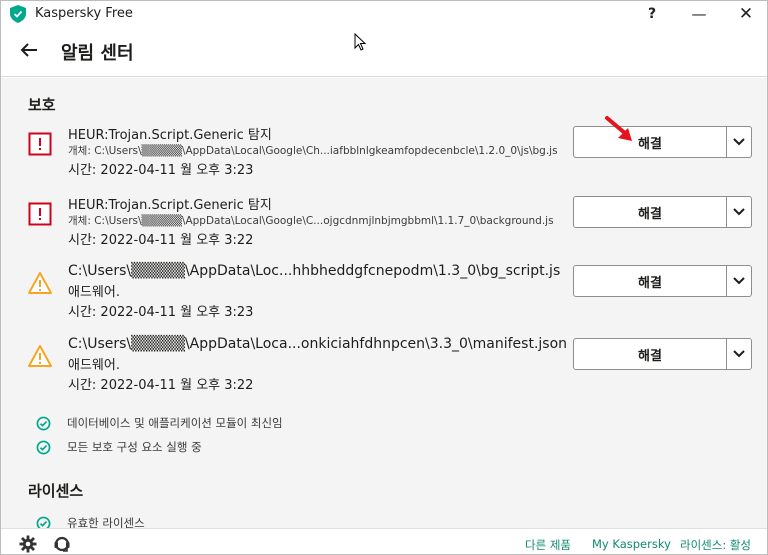 Image resolution: width=768 pixels, height=555 pixels. I want to click on license-status: 유효한 라이센스, so click(90, 521).